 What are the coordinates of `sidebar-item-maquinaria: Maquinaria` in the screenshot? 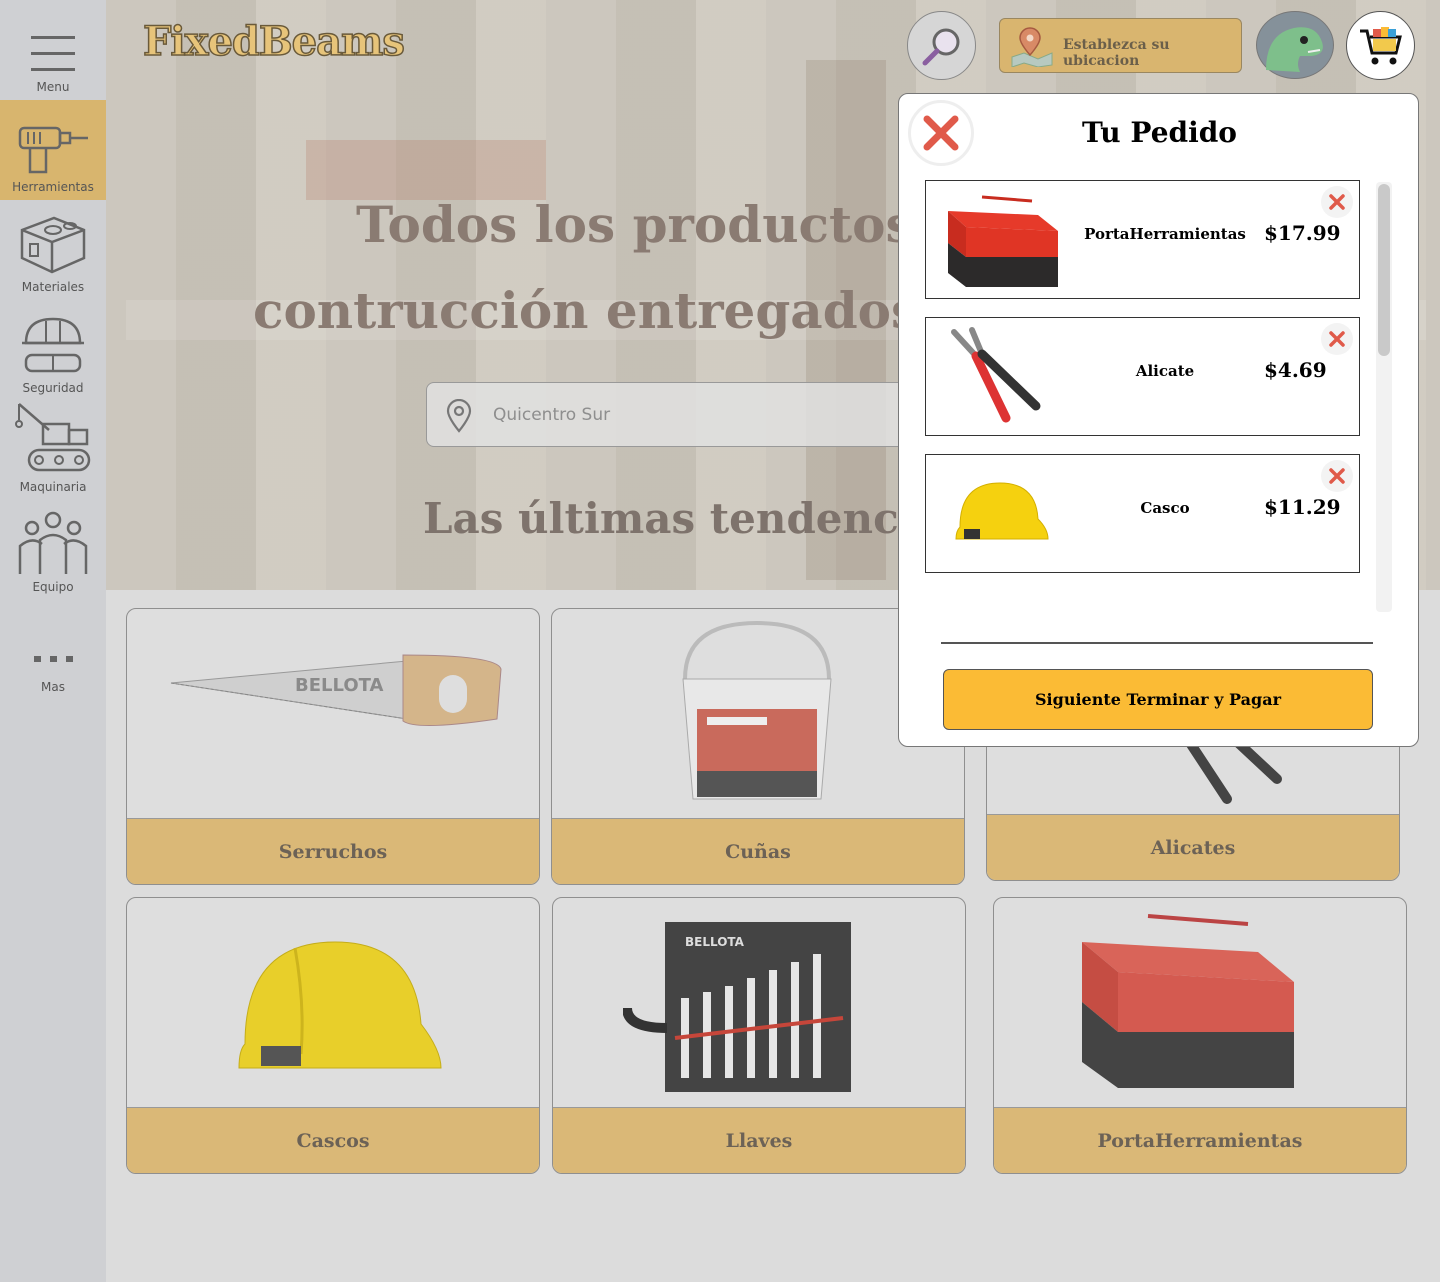 It's located at (53, 450).